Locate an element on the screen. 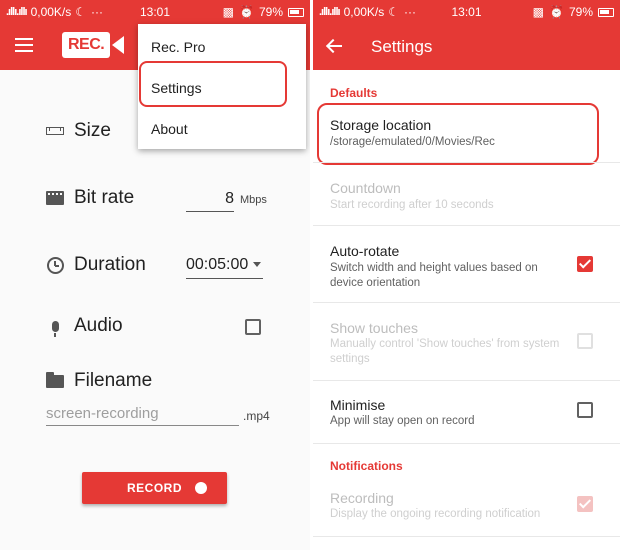 This screenshot has width=620, height=550. pref-summary: App will stay open on record is located at coordinates (402, 421).